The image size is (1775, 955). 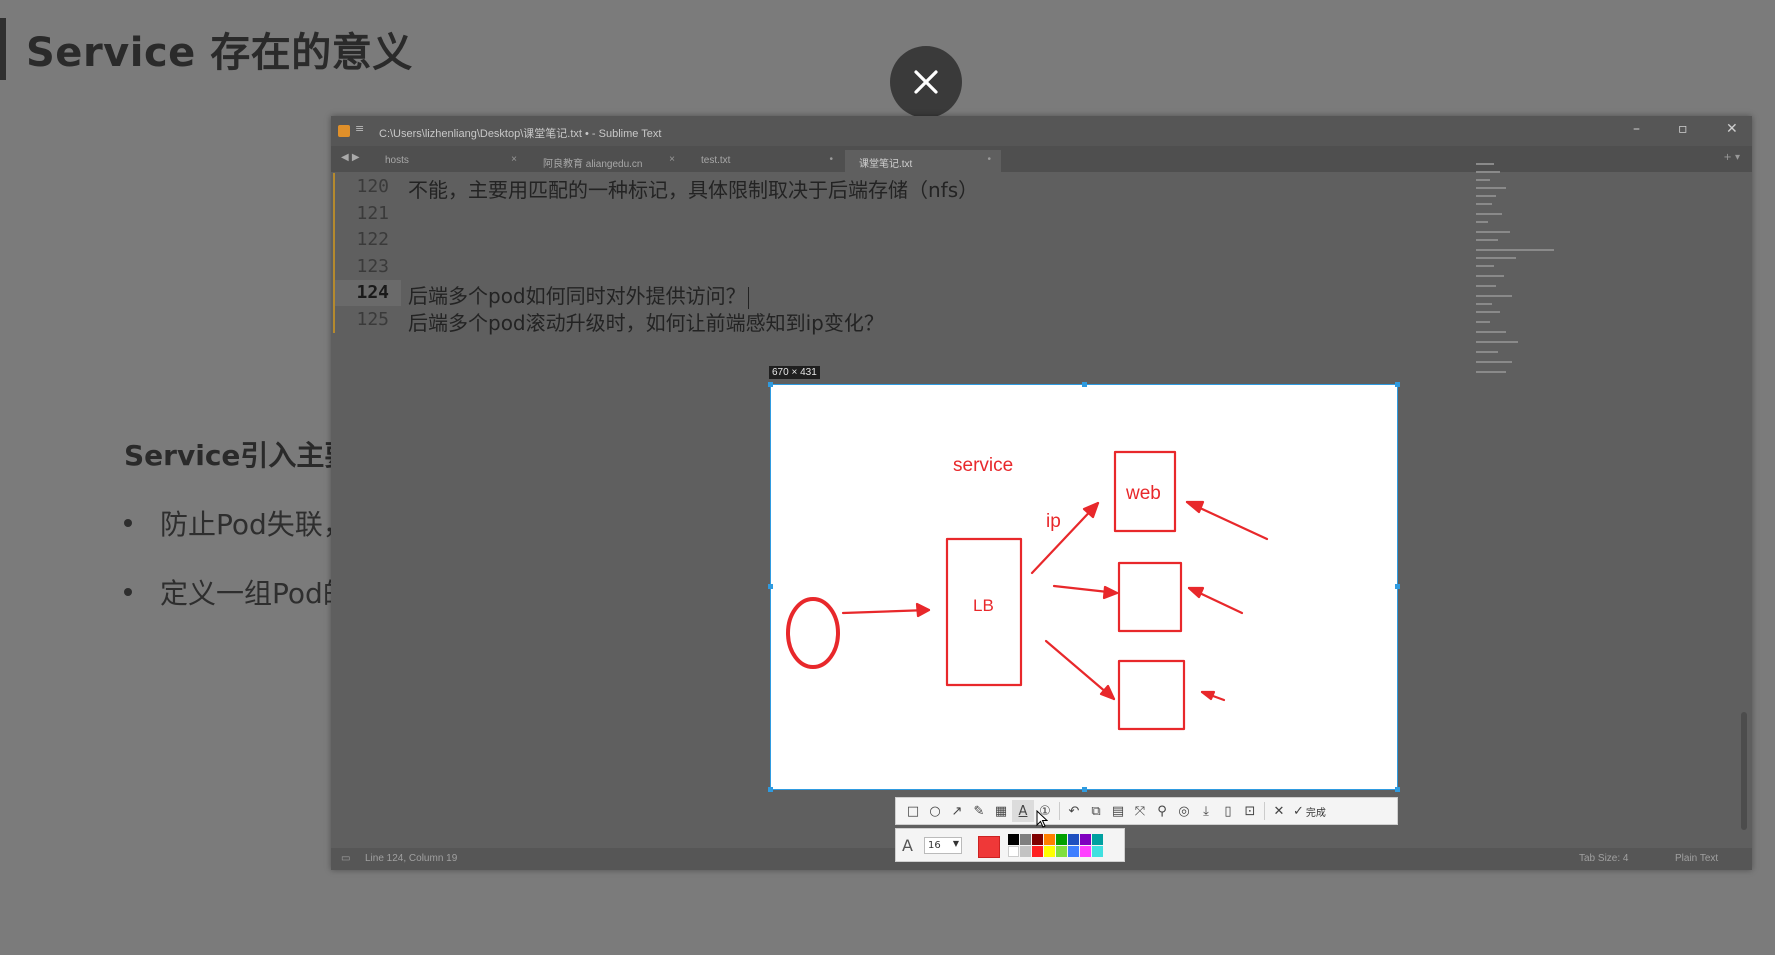 I want to click on service-label: service, so click(x=983, y=465).